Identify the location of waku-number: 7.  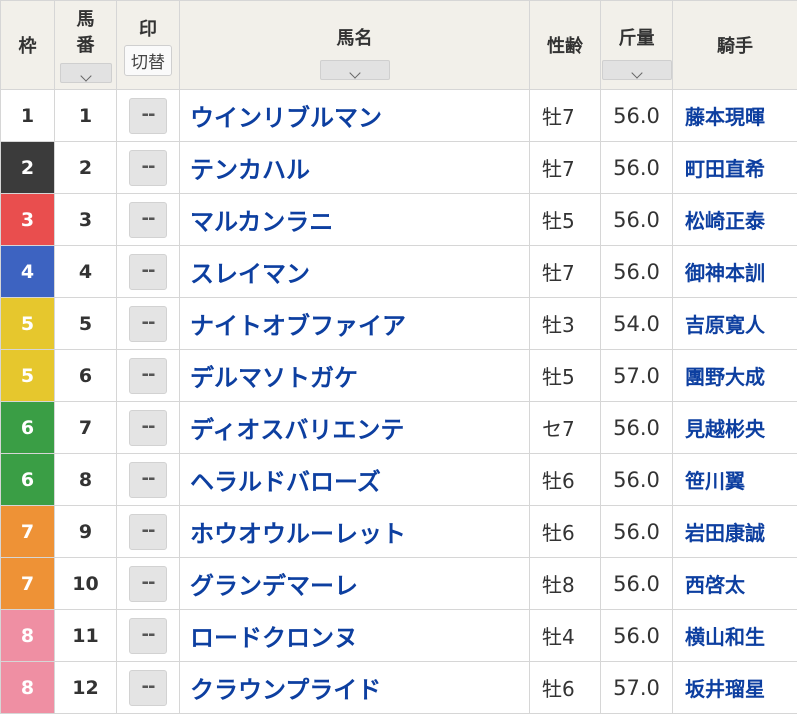
(27, 583).